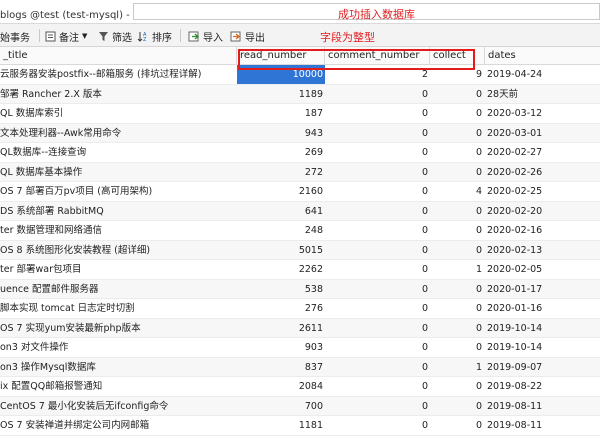  Describe the element at coordinates (542, 172) in the screenshot. I see `cell-dates: 2020-02-26` at that location.